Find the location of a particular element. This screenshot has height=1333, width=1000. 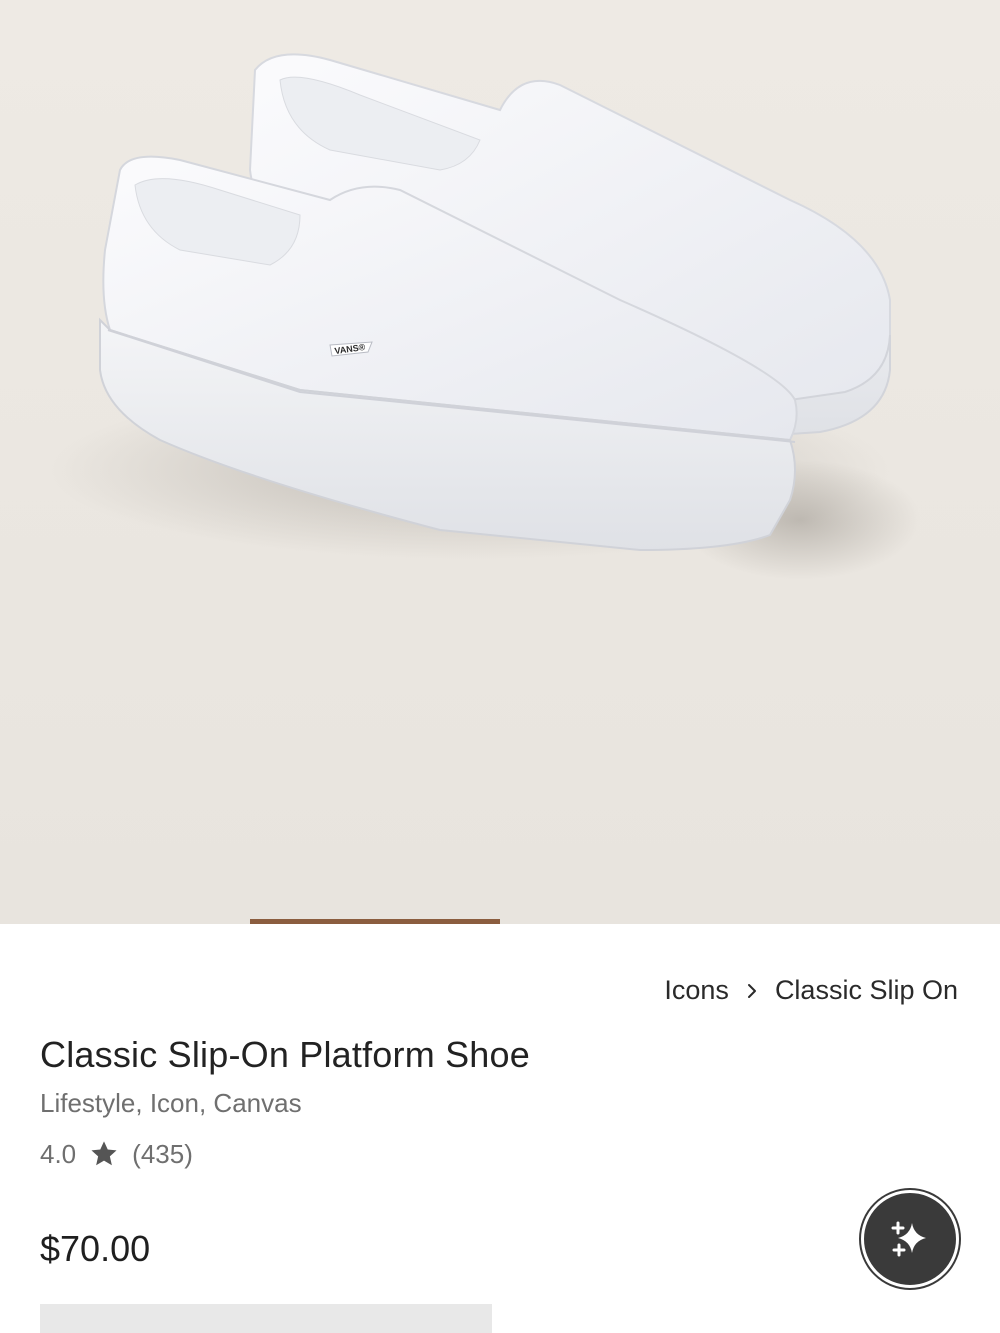

product-rating: 4.0 (435) is located at coordinates (116, 1154).